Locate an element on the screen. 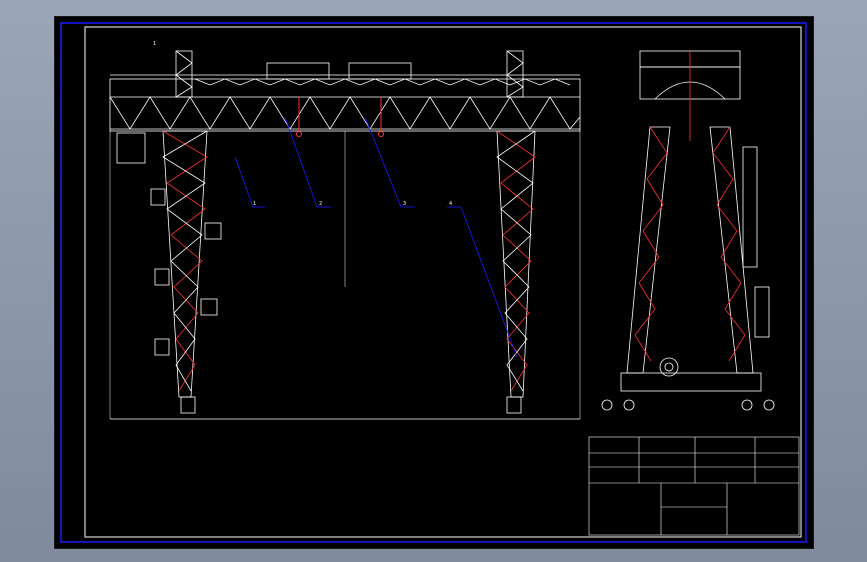 The image size is (867, 562). operator-cab is located at coordinates (131, 148).